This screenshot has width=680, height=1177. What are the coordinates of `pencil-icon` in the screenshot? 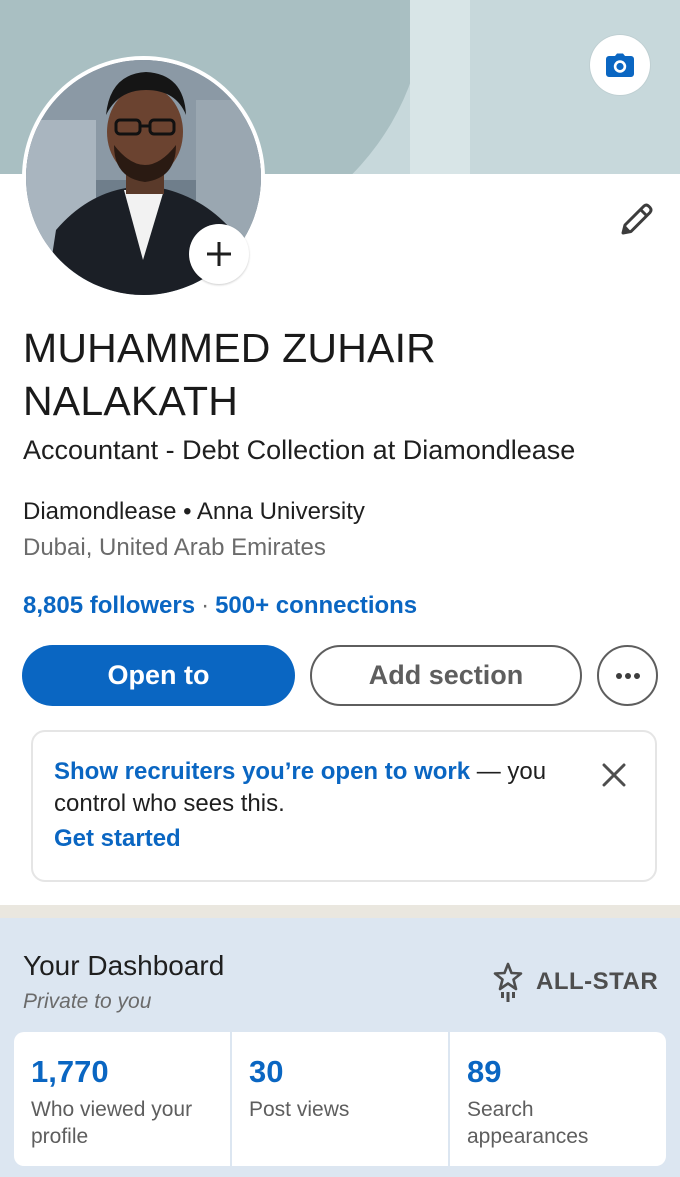 It's located at (637, 219).